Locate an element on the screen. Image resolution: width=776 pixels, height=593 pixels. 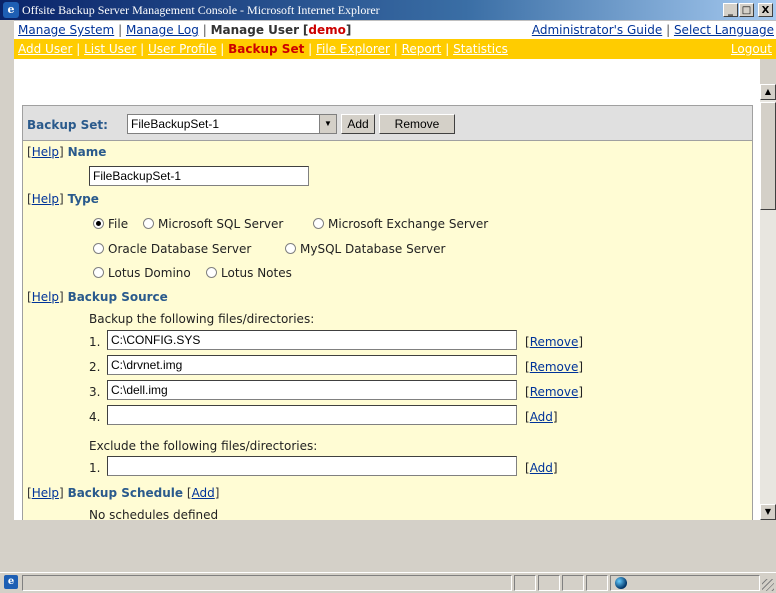
source-row-number: 2. is located at coordinates (95, 367).